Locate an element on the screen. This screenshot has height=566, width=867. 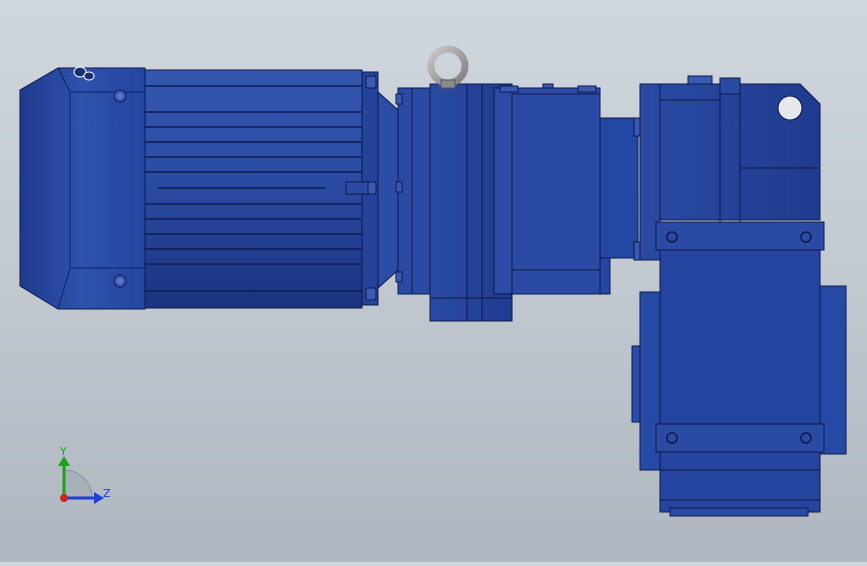
clamp-band-lower is located at coordinates (740, 438).